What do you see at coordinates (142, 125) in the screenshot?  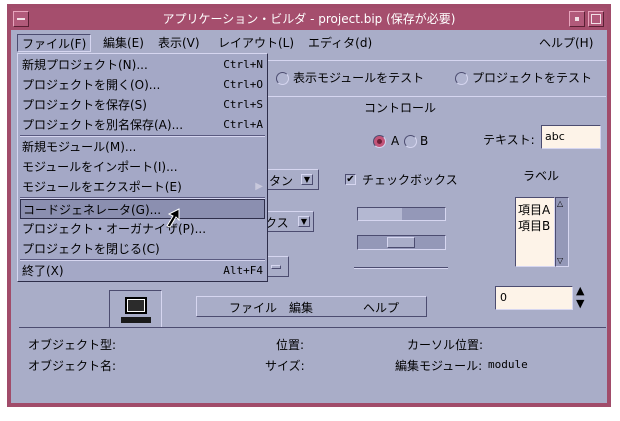 I see `menu-item-save-project-as: プロジェクトを別名保存(A)... Ctrl+A` at bounding box center [142, 125].